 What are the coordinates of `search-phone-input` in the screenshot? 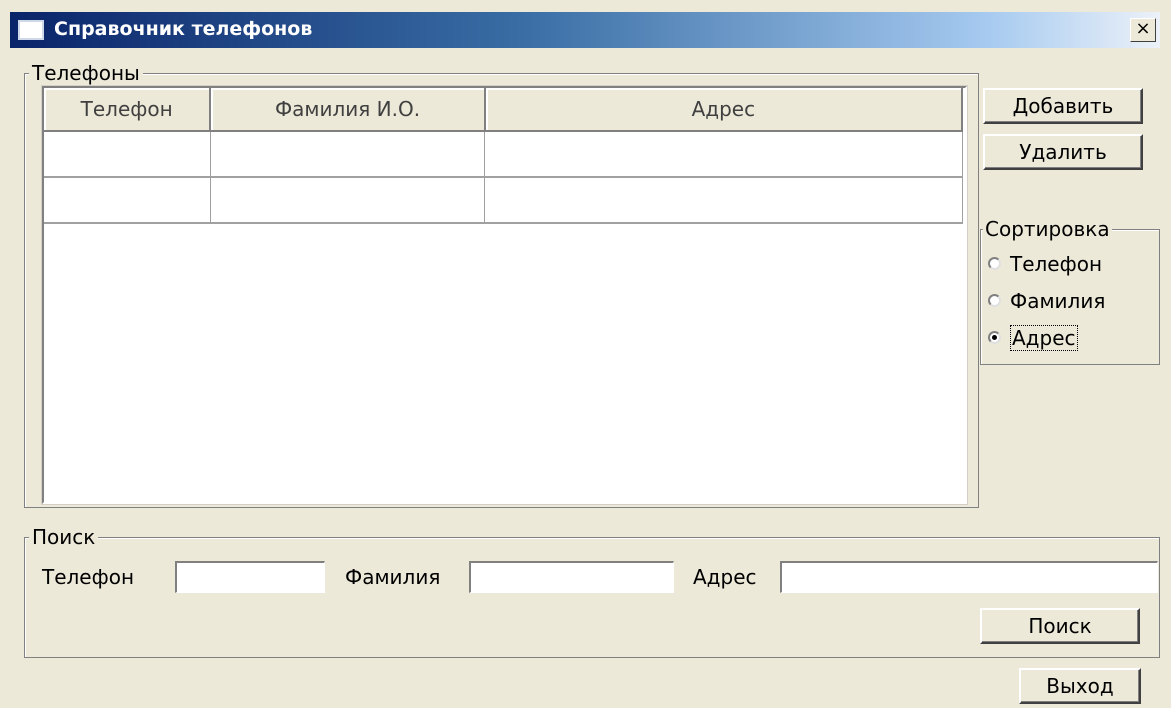 It's located at (250, 577).